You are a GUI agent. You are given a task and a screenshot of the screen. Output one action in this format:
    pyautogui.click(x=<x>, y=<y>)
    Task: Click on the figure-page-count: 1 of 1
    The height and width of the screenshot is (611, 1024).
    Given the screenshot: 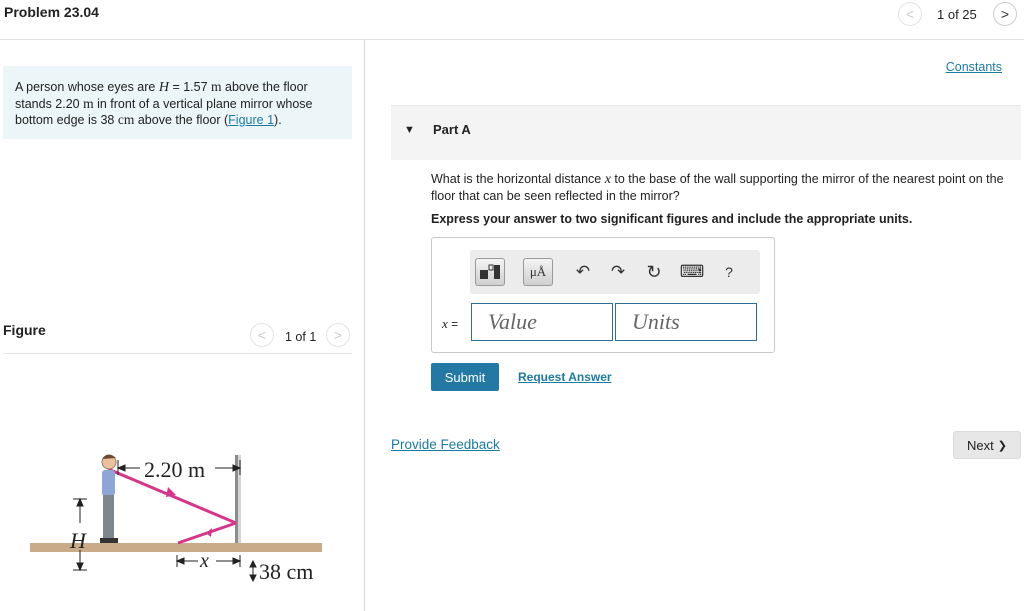 What is the action you would take?
    pyautogui.click(x=301, y=337)
    